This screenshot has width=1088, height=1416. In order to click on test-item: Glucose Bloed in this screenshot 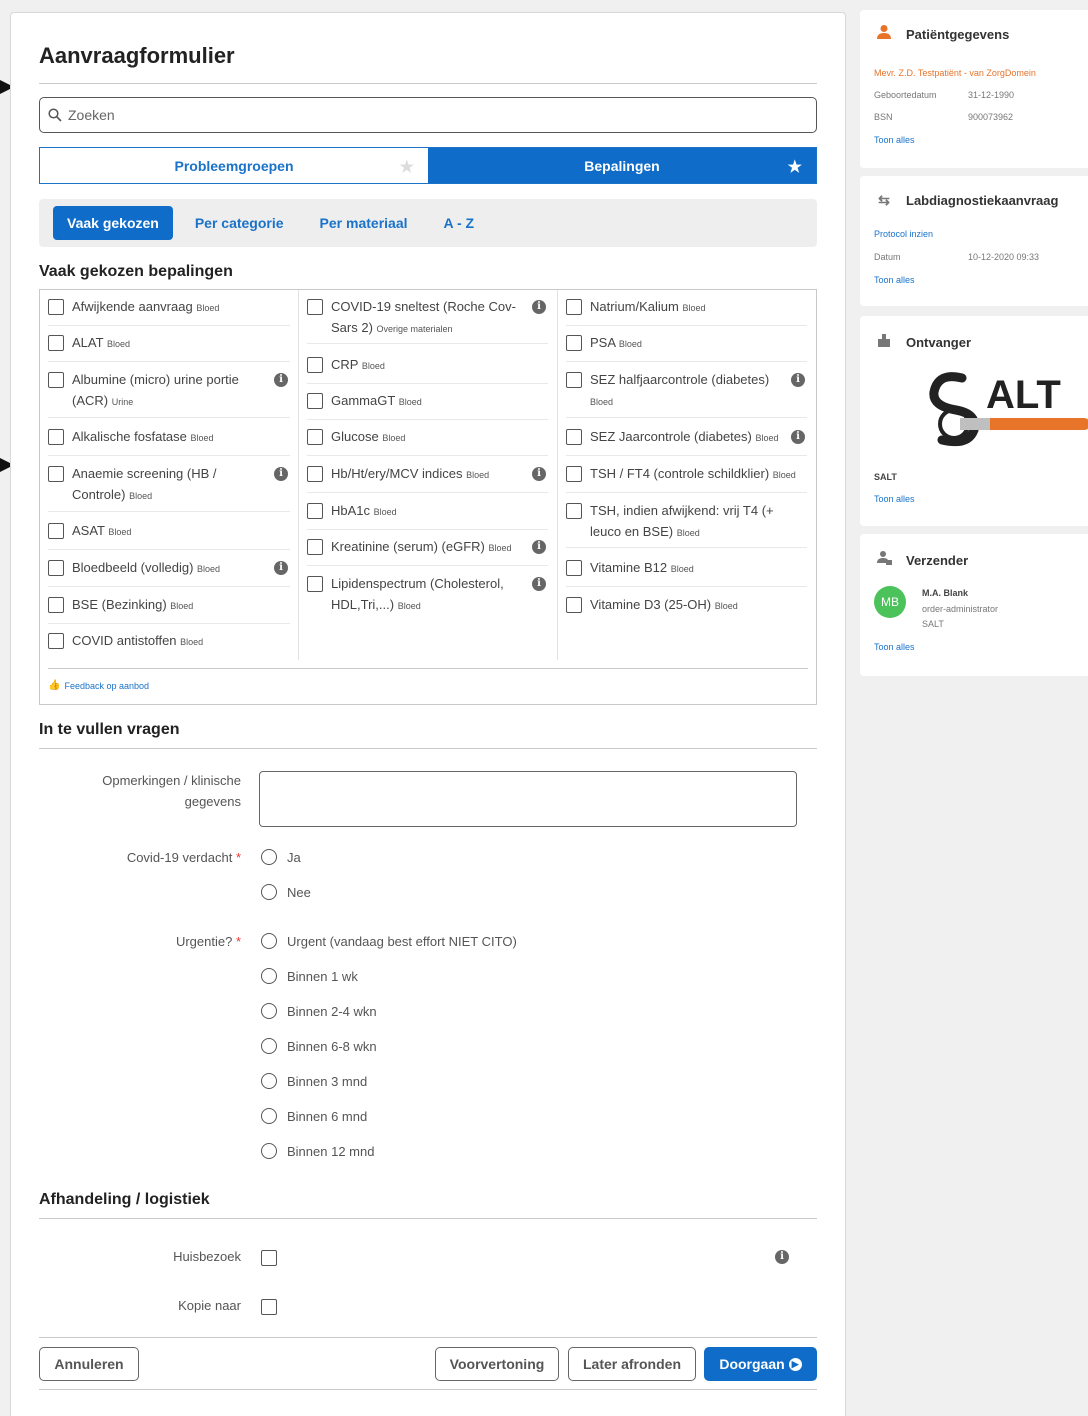, I will do `click(427, 442)`.